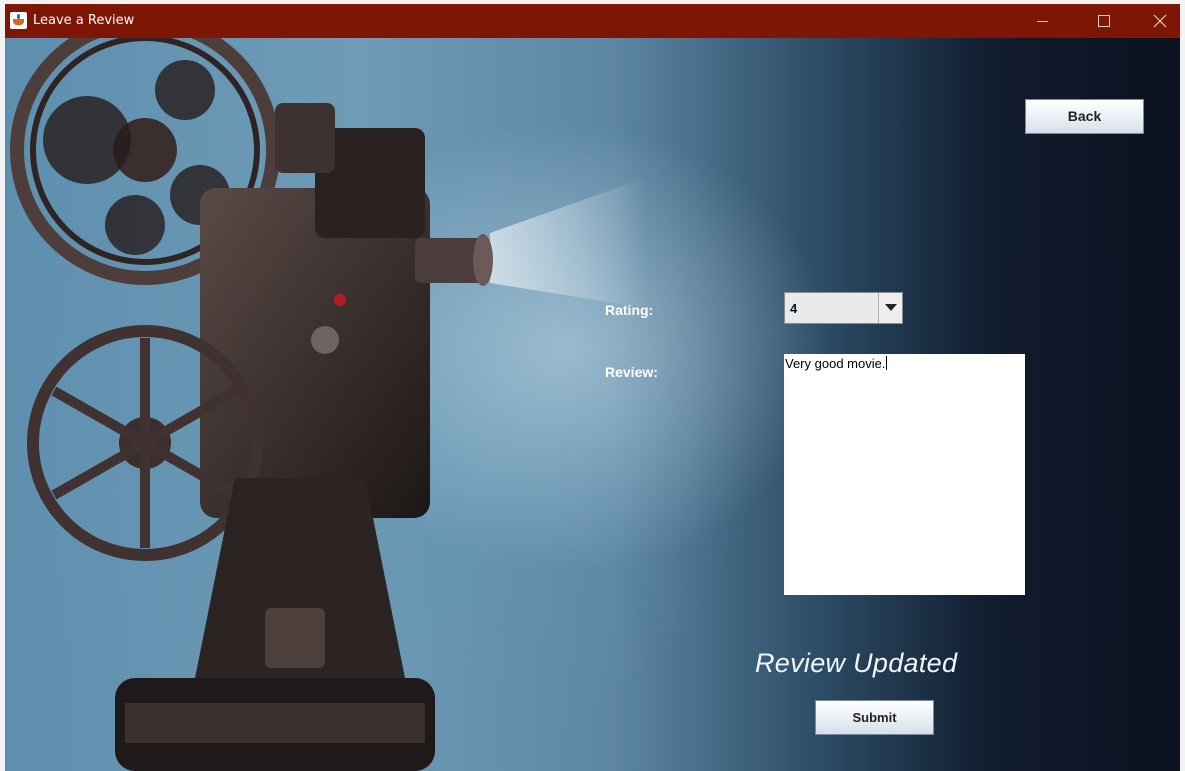 This screenshot has height=771, width=1185. Describe the element at coordinates (856, 663) in the screenshot. I see `status-message: Review Updated` at that location.